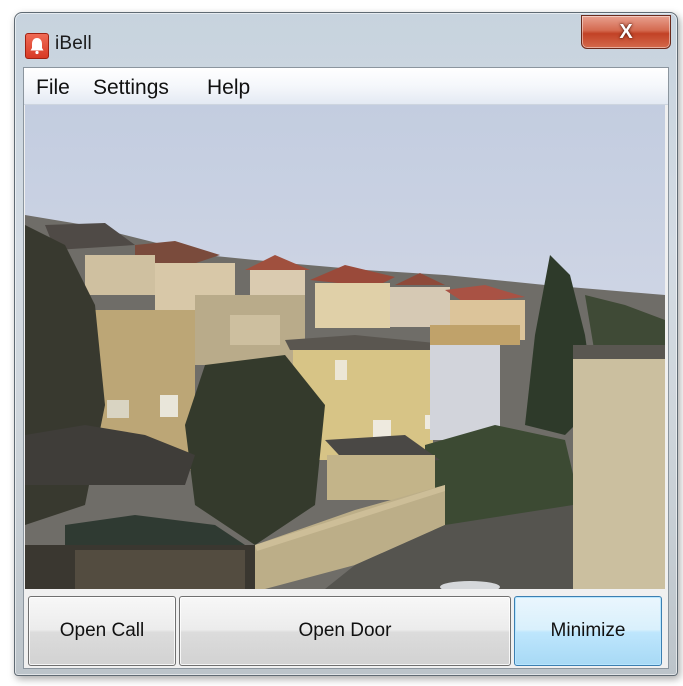 The image size is (683, 686). I want to click on menu-bar: File Settings Help, so click(346, 86).